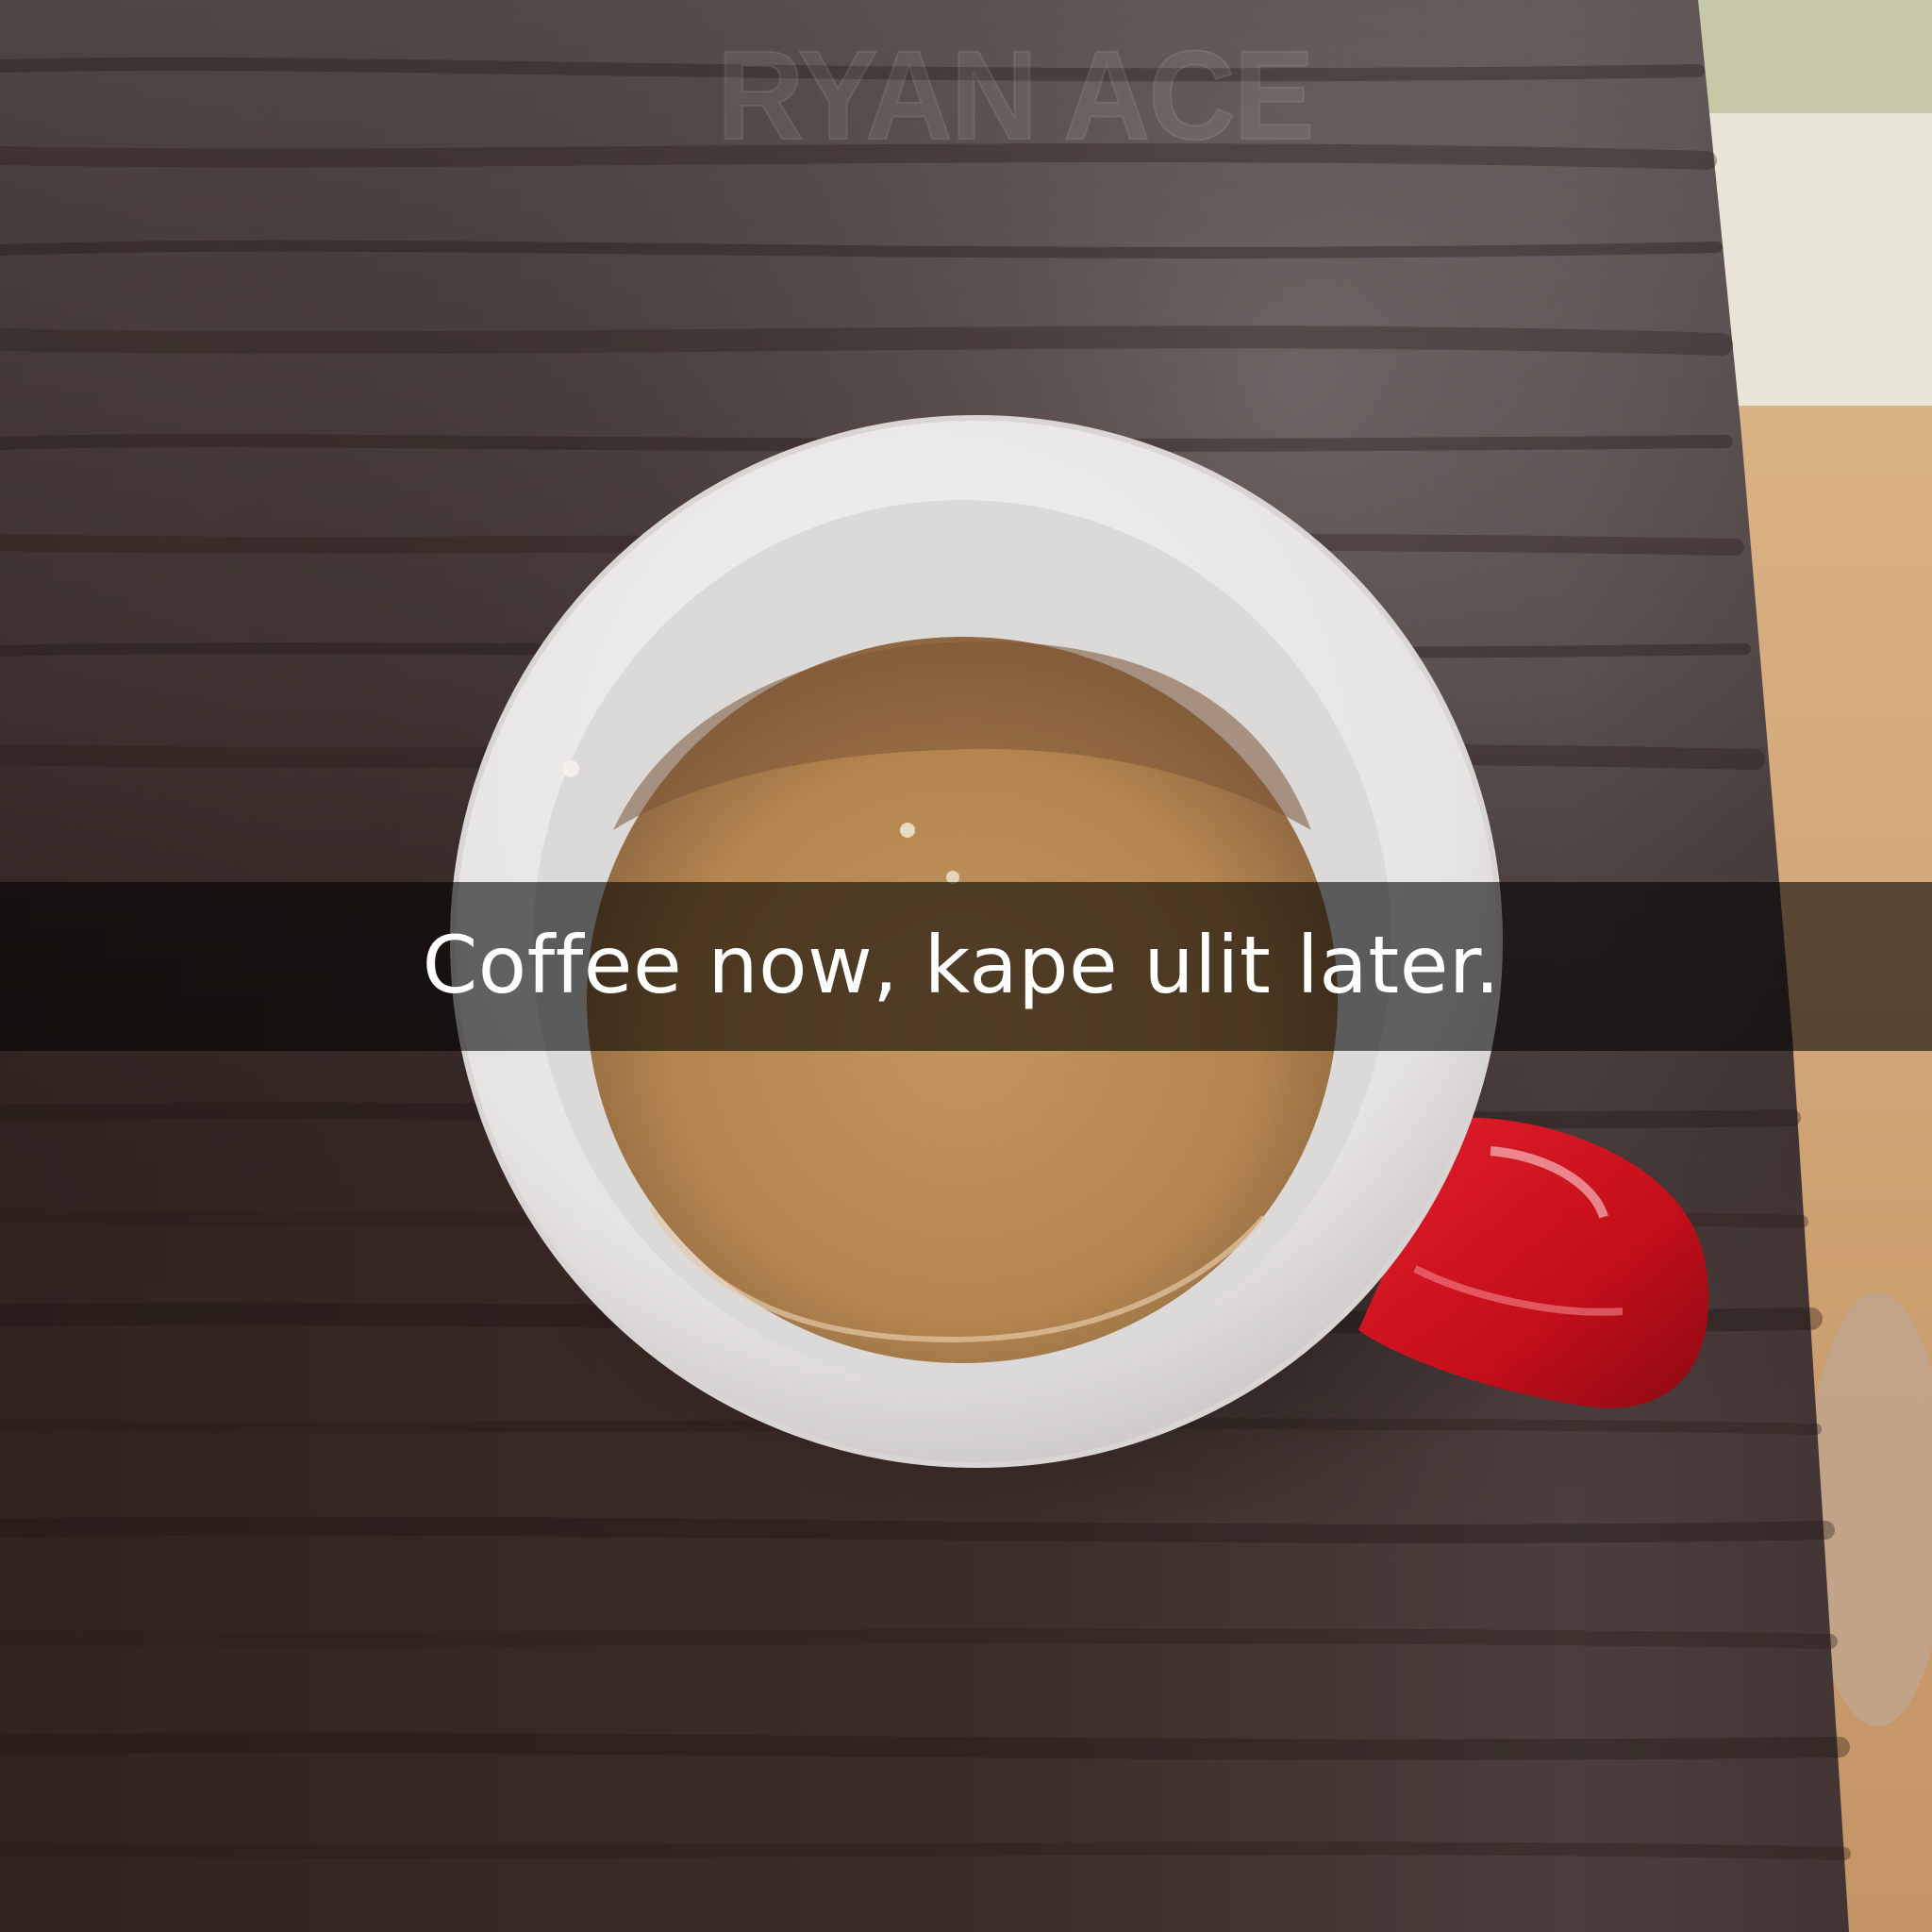 This screenshot has height=1932, width=1932. What do you see at coordinates (1016, 96) in the screenshot?
I see `watermark-logo: RYAN ACE` at bounding box center [1016, 96].